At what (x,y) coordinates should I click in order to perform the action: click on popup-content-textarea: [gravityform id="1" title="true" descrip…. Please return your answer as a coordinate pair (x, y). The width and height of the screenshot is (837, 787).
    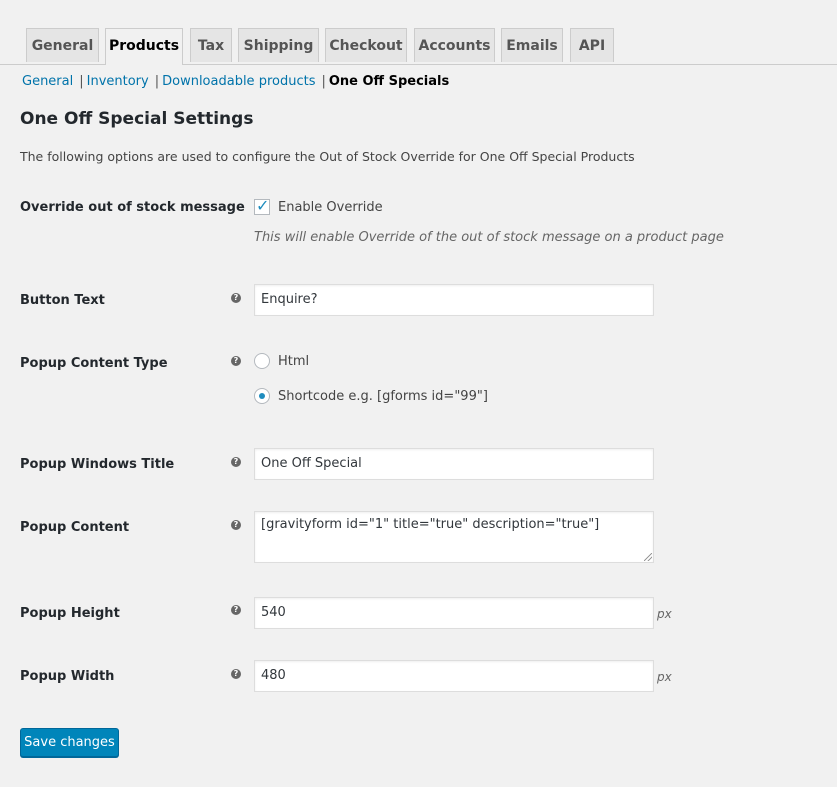
    Looking at the image, I should click on (454, 537).